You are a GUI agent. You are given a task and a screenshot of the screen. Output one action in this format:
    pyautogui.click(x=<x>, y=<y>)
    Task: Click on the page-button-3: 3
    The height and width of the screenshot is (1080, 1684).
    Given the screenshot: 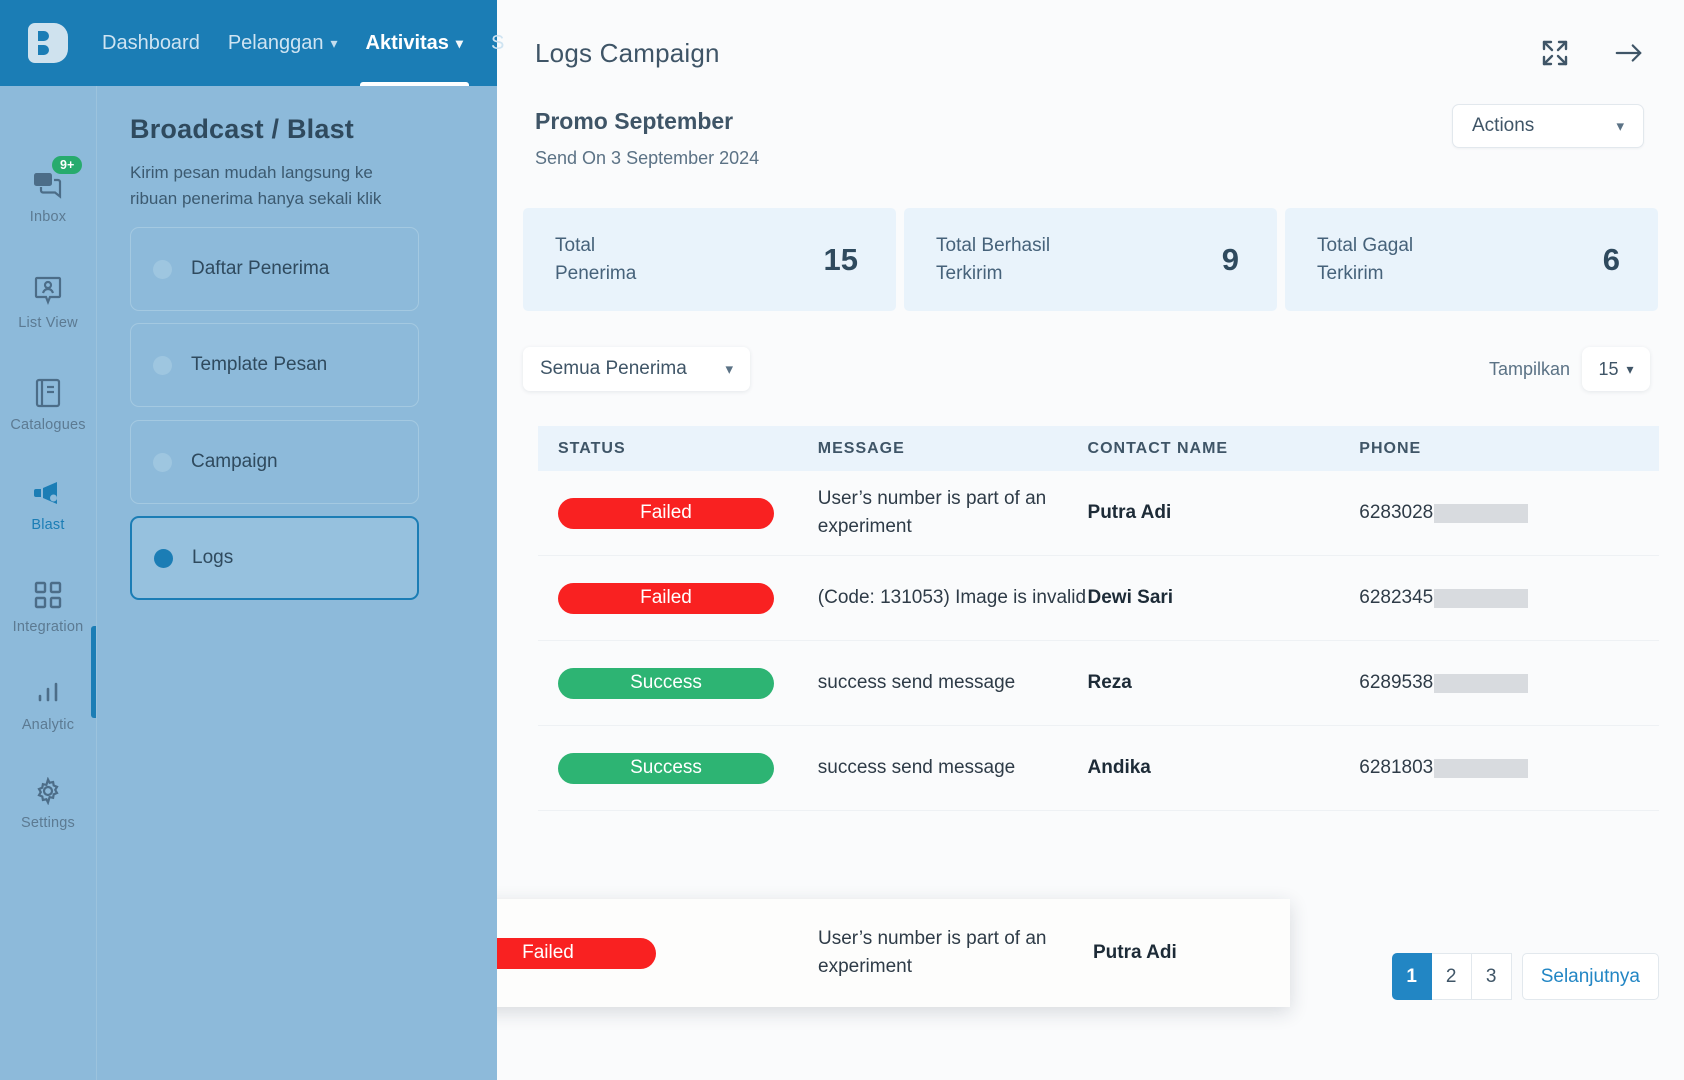 What is the action you would take?
    pyautogui.click(x=1491, y=976)
    